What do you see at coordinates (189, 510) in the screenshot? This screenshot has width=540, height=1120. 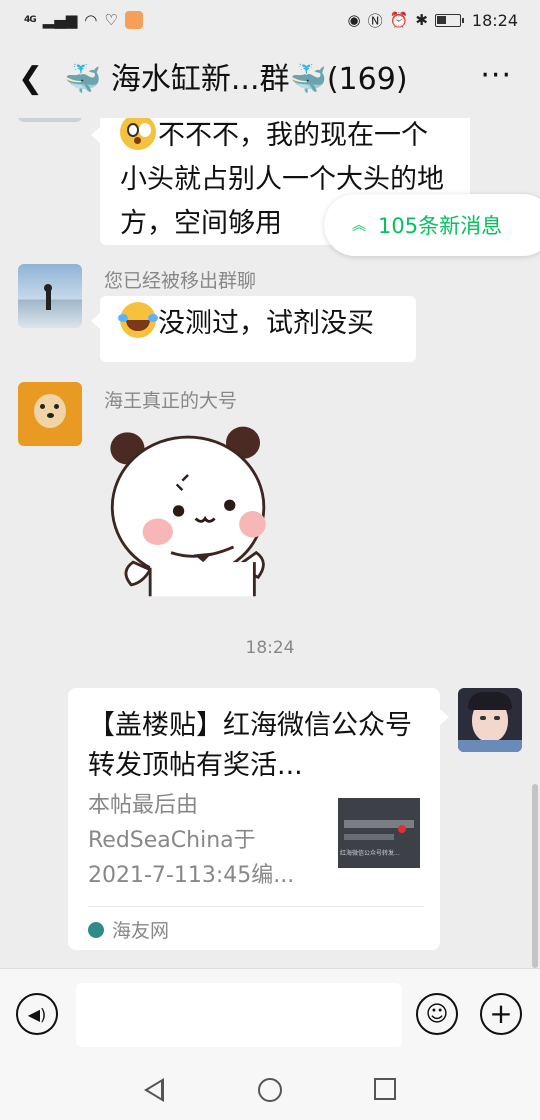 I see `panda-sticker` at bounding box center [189, 510].